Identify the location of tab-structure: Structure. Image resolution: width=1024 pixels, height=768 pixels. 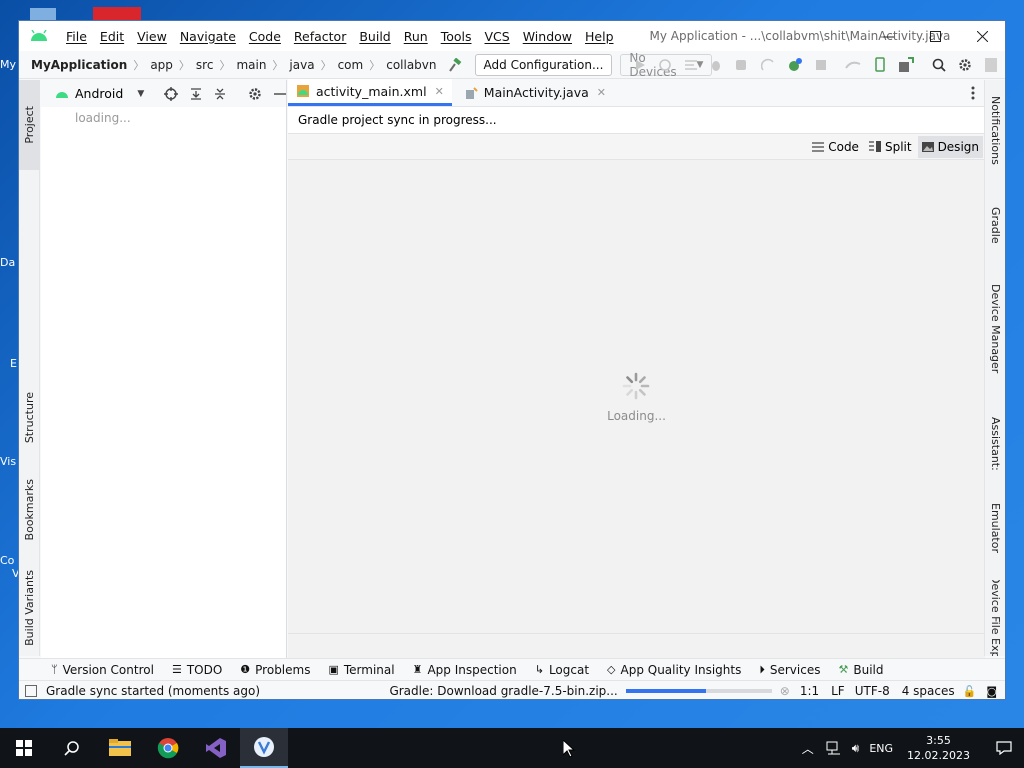
(29, 418).